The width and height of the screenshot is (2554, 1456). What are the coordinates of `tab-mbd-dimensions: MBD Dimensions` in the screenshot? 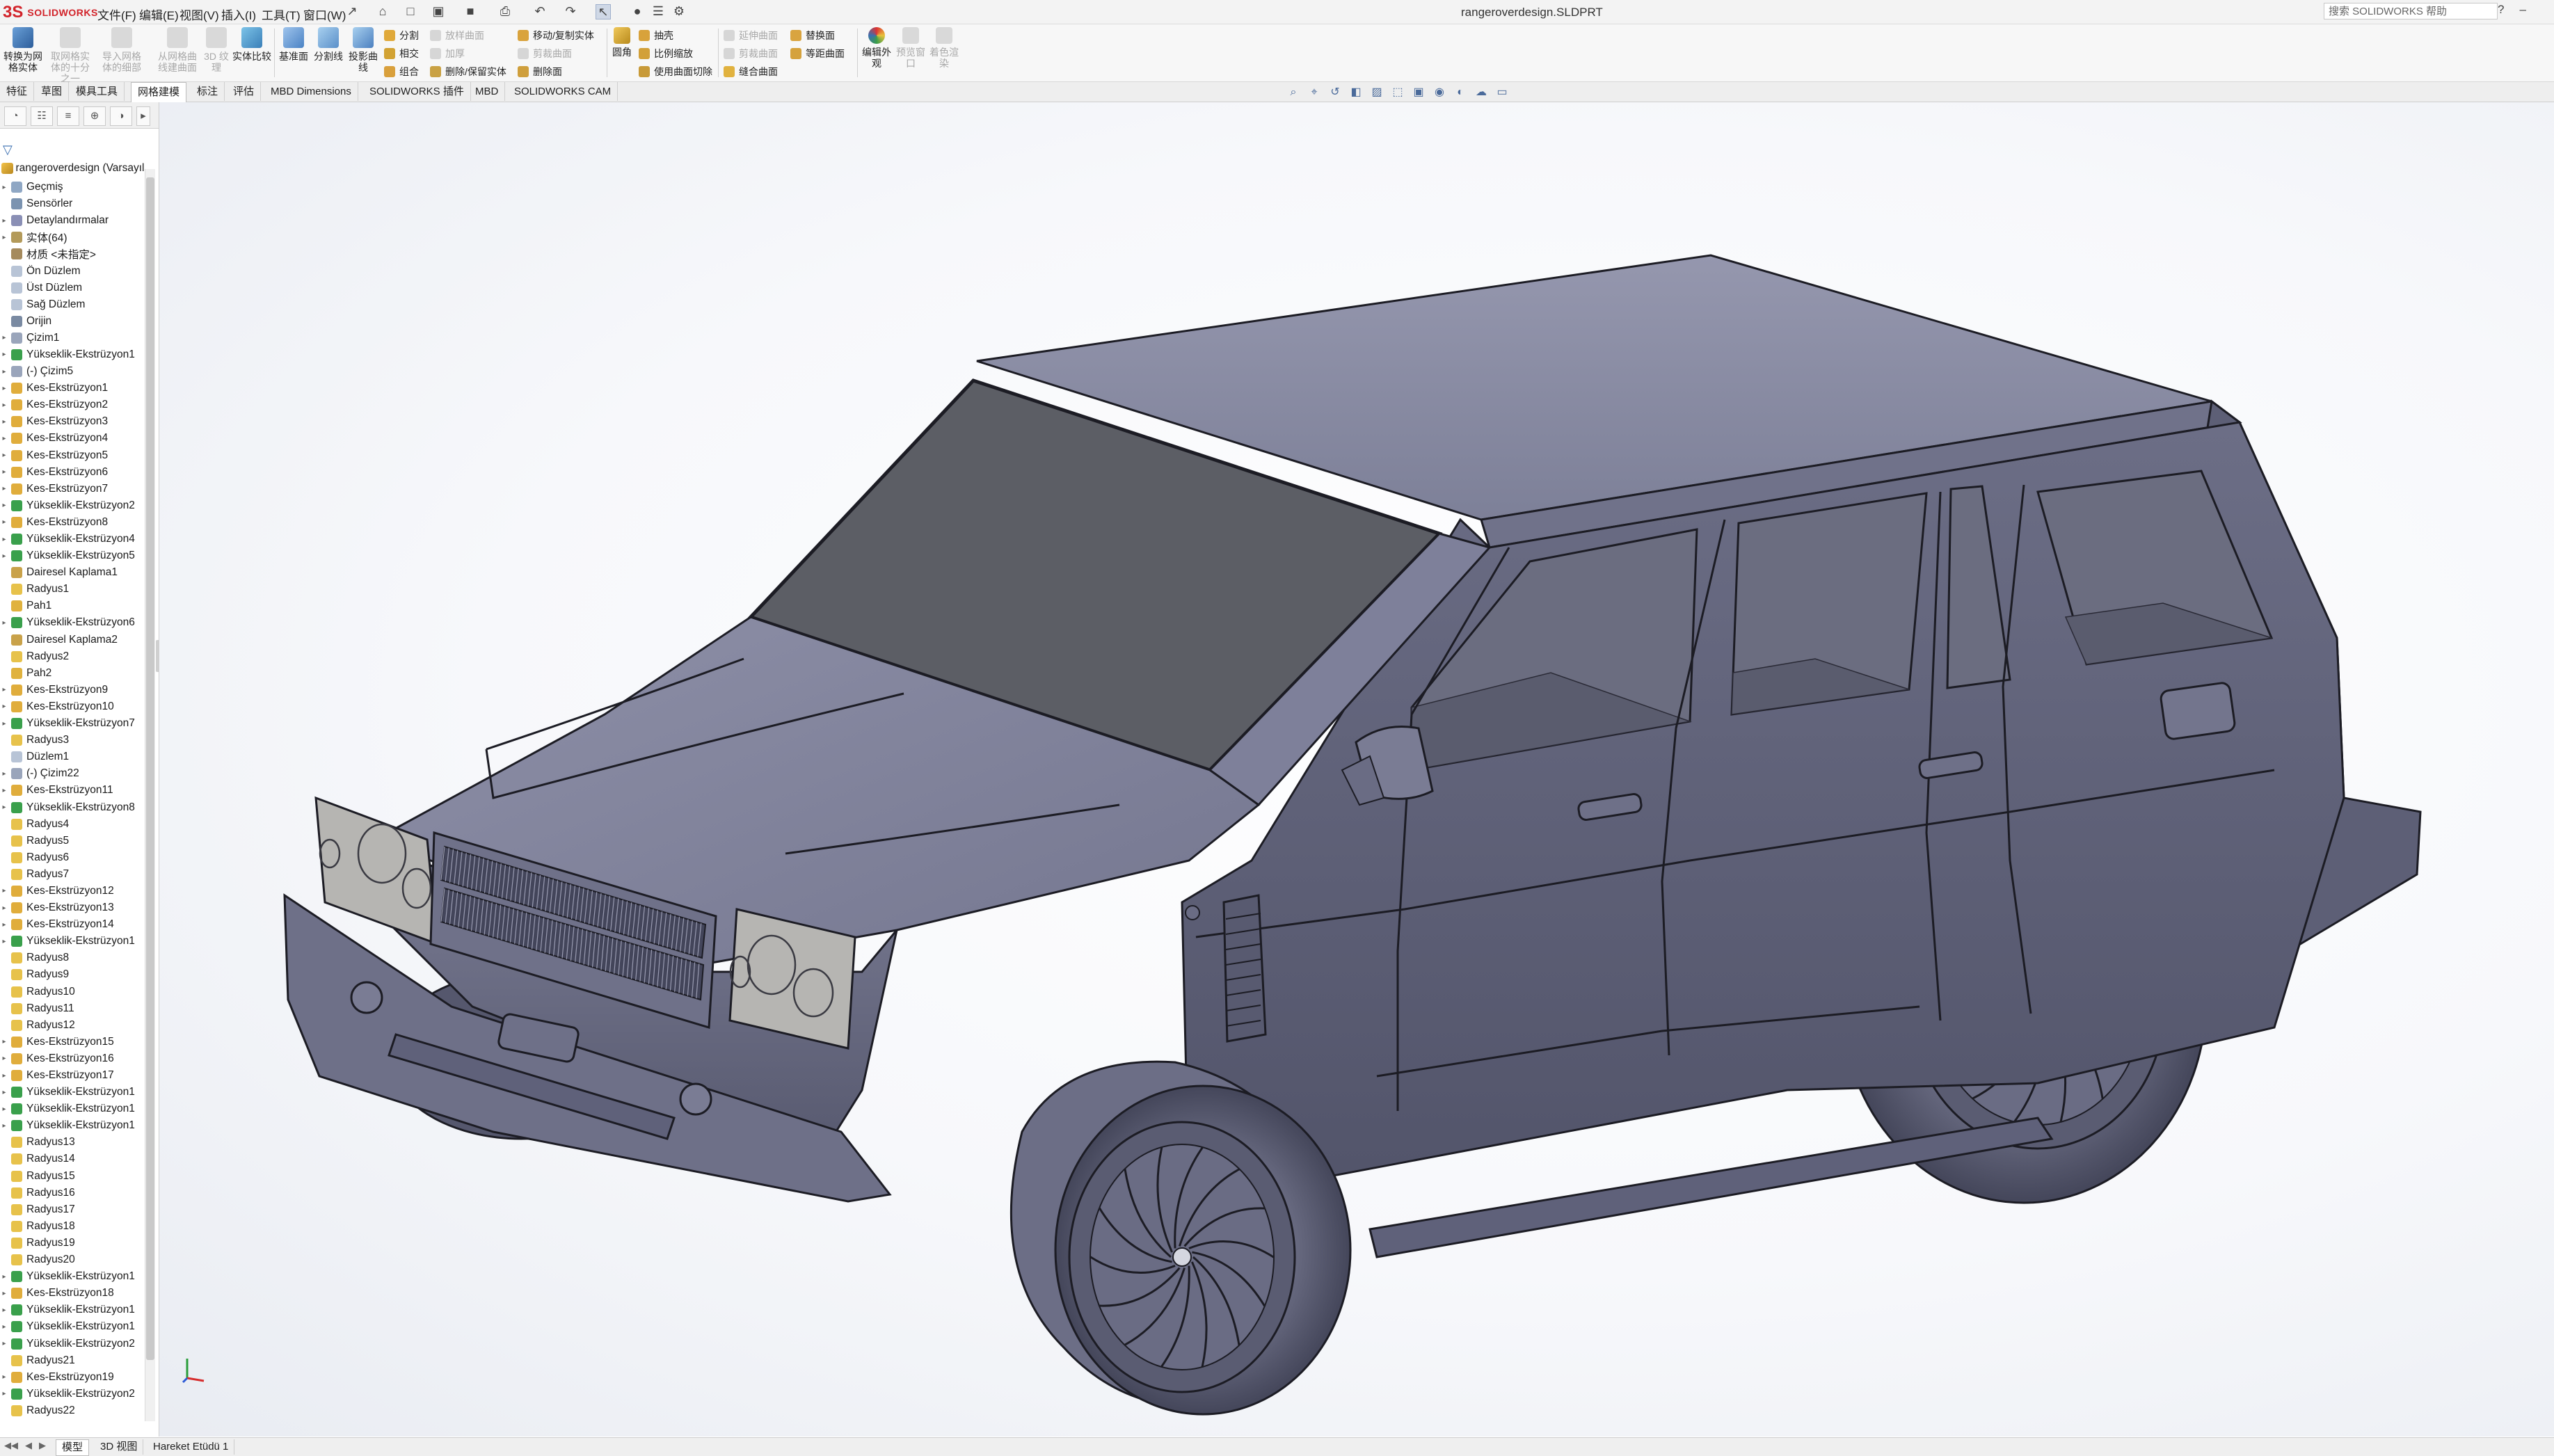 It's located at (311, 91).